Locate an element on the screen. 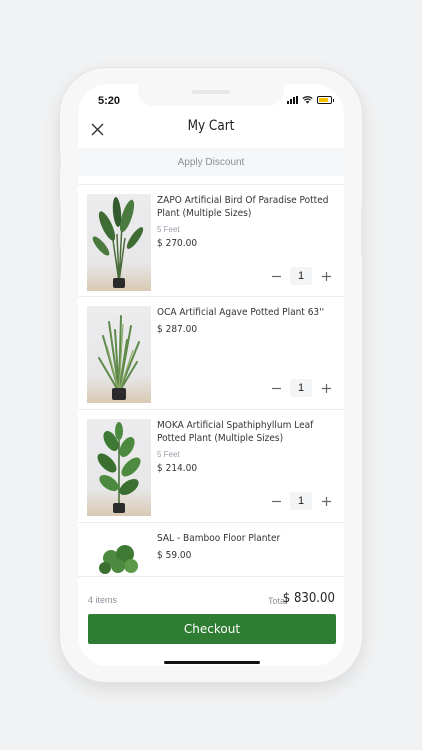 The height and width of the screenshot is (750, 422). total-value: $ 830.00 is located at coordinates (308, 598).